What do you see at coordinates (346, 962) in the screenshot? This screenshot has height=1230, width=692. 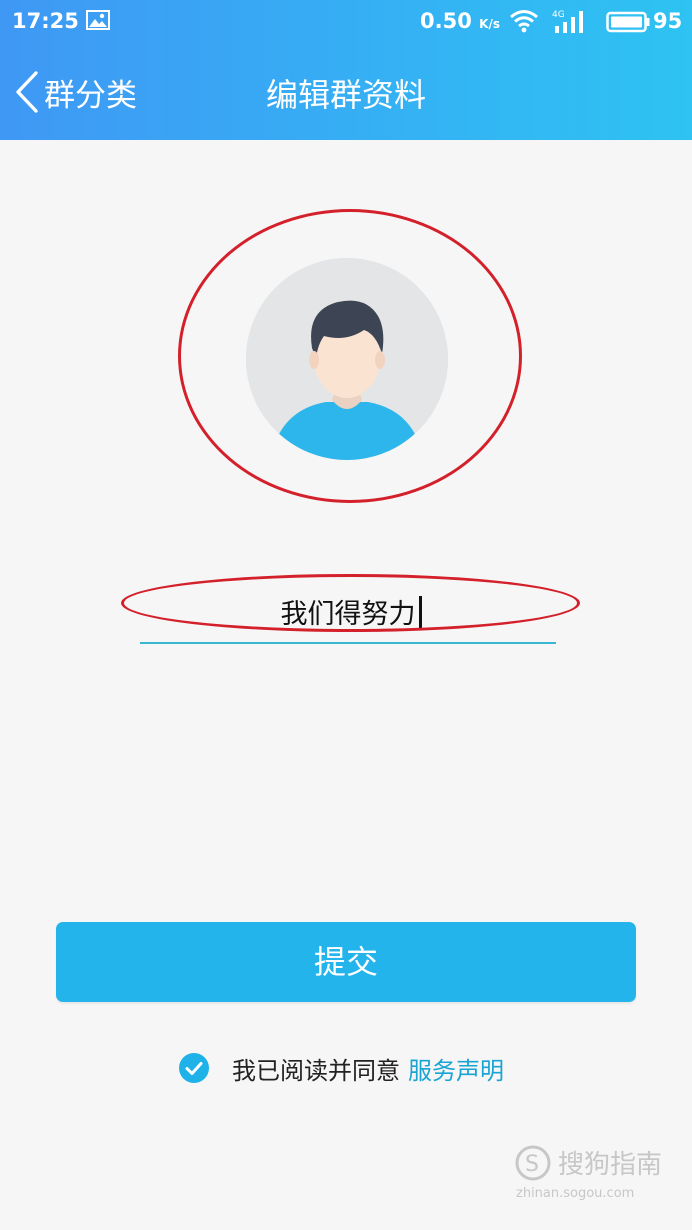 I see `submit-button: 提交` at bounding box center [346, 962].